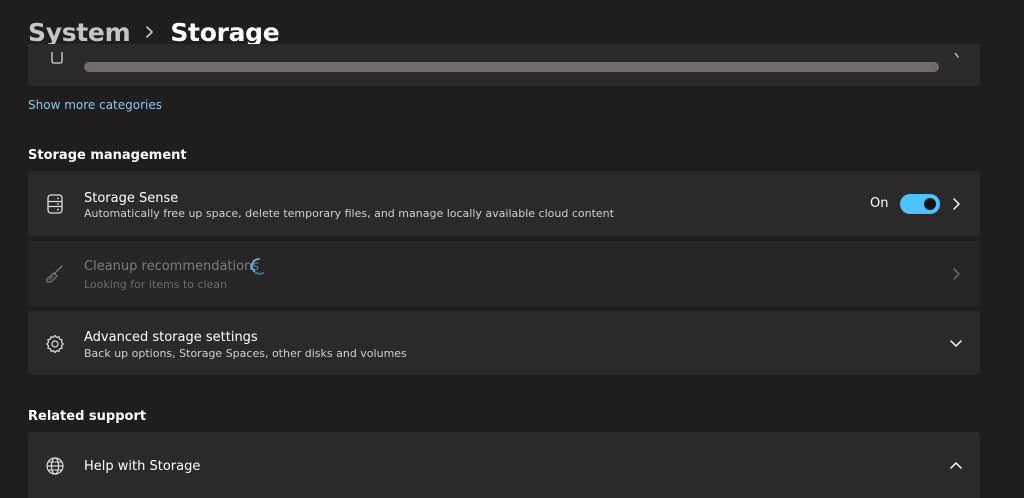 Image resolution: width=1024 pixels, height=498 pixels. Describe the element at coordinates (511, 67) in the screenshot. I see `usage-bar` at that location.